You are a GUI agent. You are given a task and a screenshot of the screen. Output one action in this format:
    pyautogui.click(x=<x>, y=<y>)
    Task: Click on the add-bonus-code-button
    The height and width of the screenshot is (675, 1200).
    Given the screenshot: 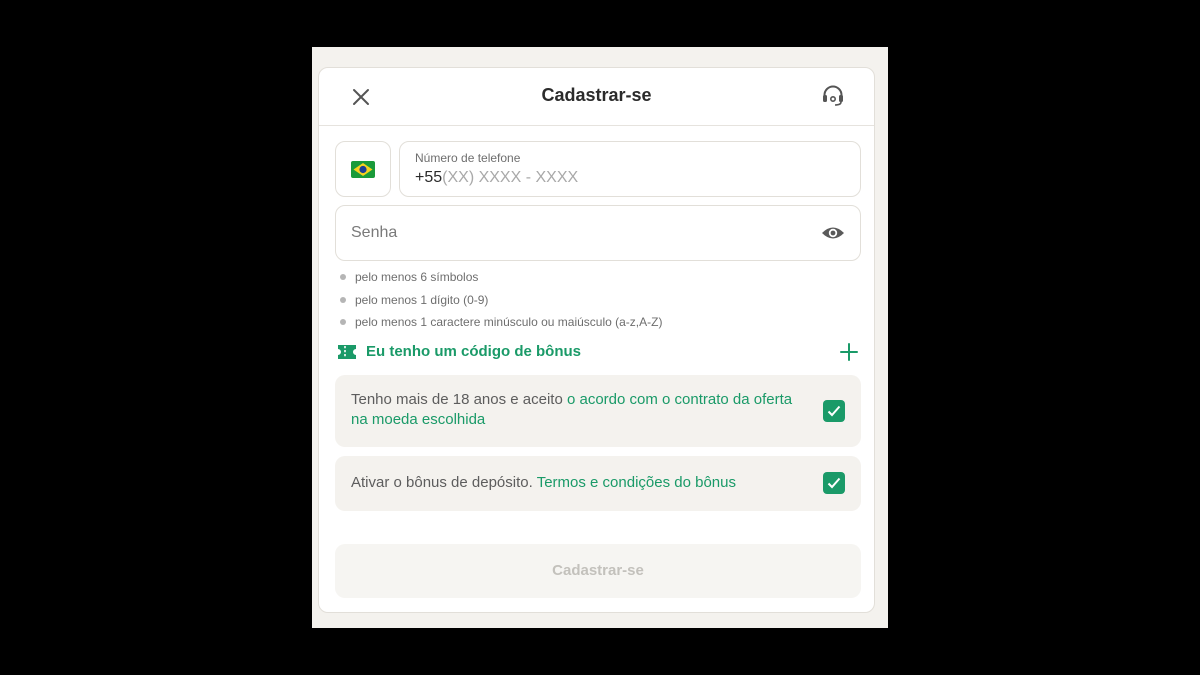 What is the action you would take?
    pyautogui.click(x=849, y=352)
    